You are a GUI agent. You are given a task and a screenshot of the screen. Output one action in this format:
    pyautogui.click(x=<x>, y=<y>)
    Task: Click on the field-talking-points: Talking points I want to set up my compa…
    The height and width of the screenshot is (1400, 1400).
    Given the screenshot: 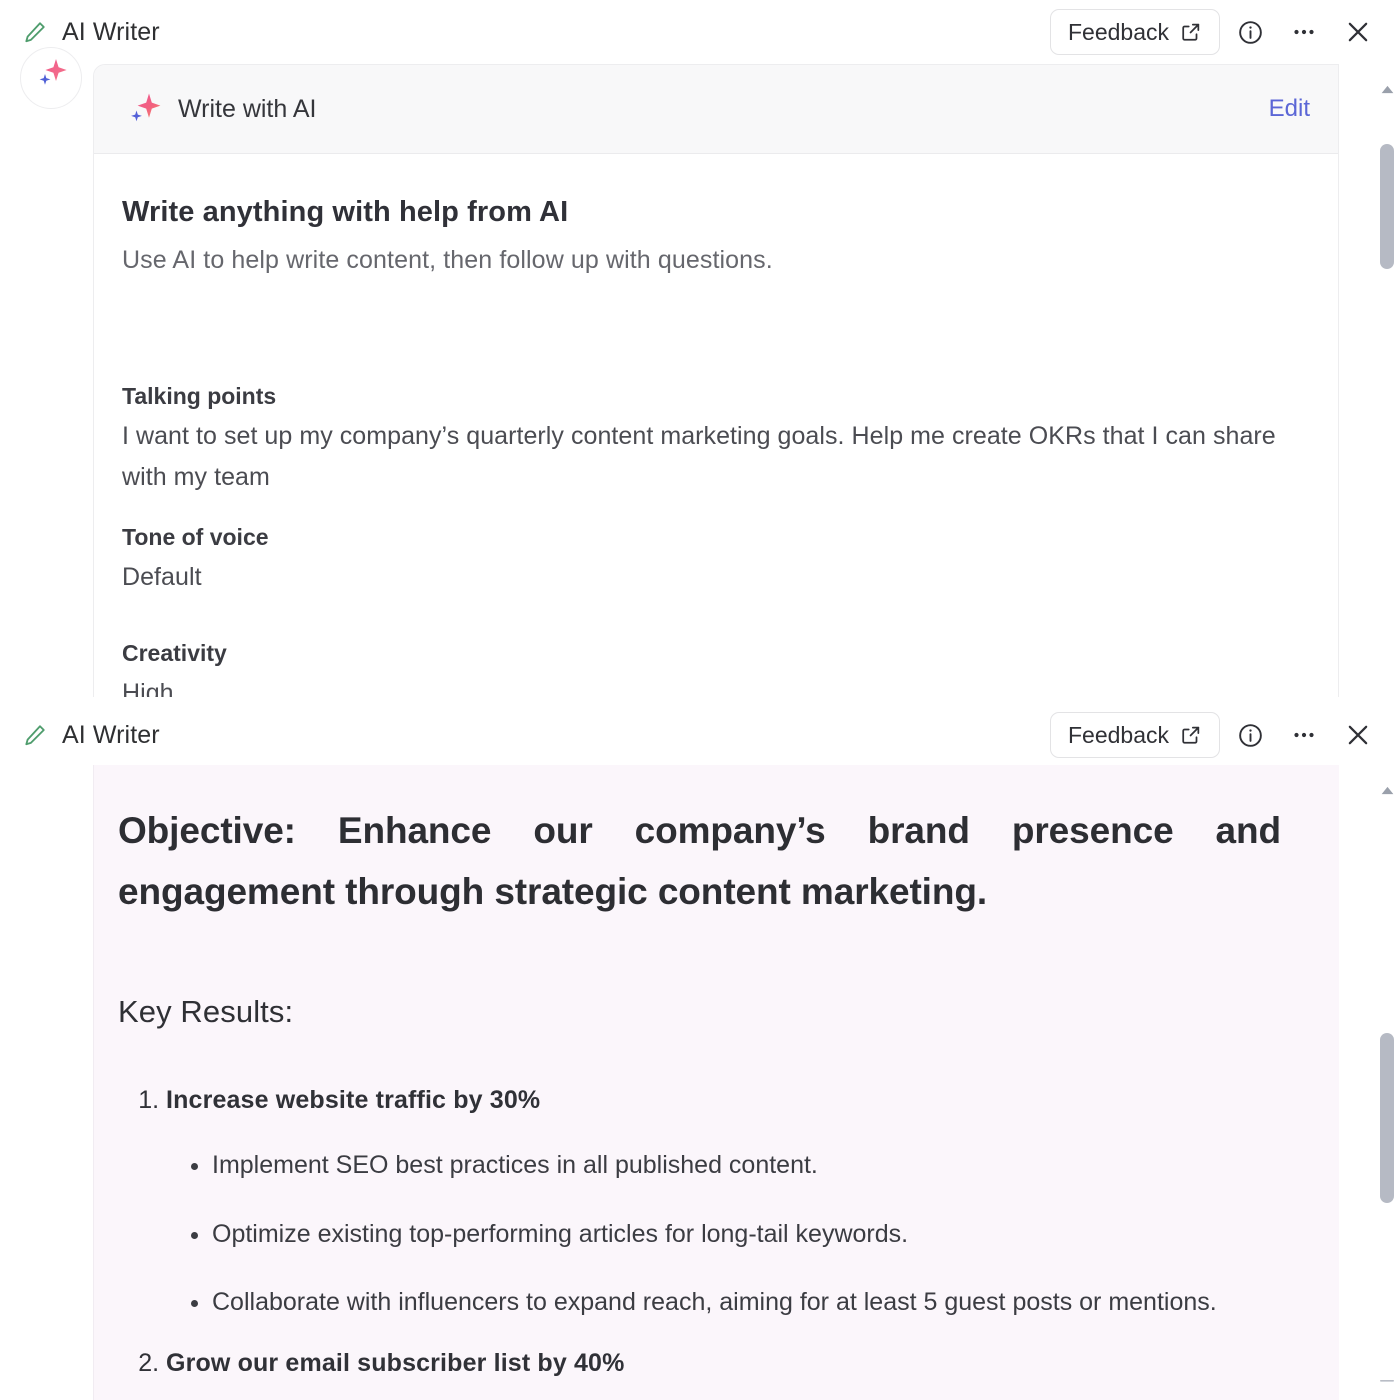 What is the action you would take?
    pyautogui.click(x=715, y=440)
    